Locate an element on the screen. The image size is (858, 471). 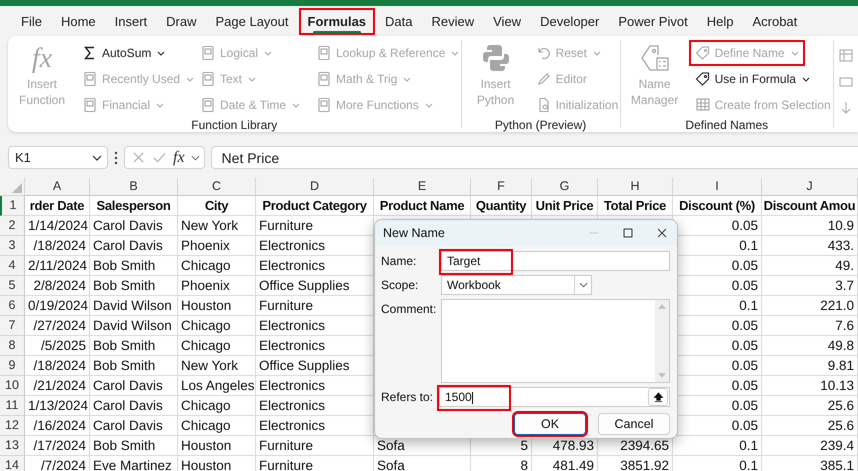
column-header: G is located at coordinates (565, 187).